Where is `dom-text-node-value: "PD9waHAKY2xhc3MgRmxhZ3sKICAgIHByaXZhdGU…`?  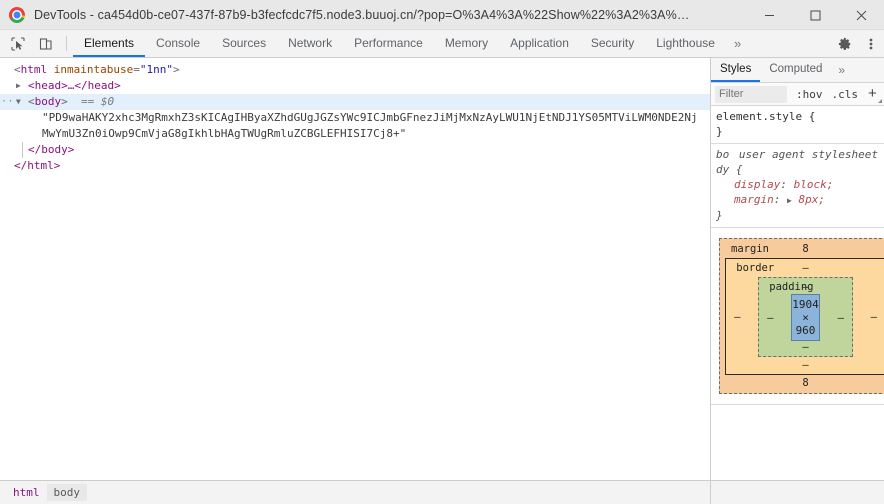
dom-text-node-value: "PD9waHAKY2xhc3MgRmxhZ3sKICAgIHByaXZhdGU… is located at coordinates (370, 125).